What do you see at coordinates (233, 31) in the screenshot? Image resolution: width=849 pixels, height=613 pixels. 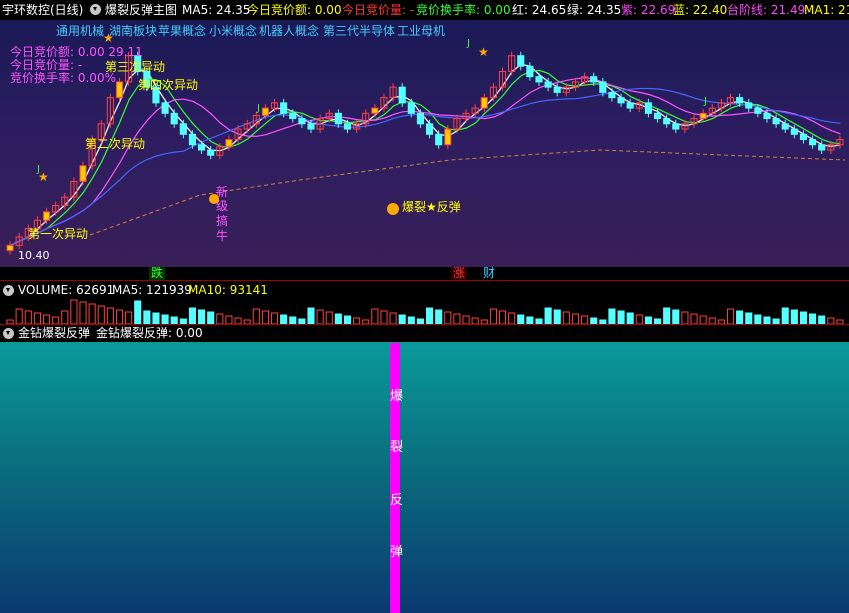 I see `concept-tag: 小米概念` at bounding box center [233, 31].